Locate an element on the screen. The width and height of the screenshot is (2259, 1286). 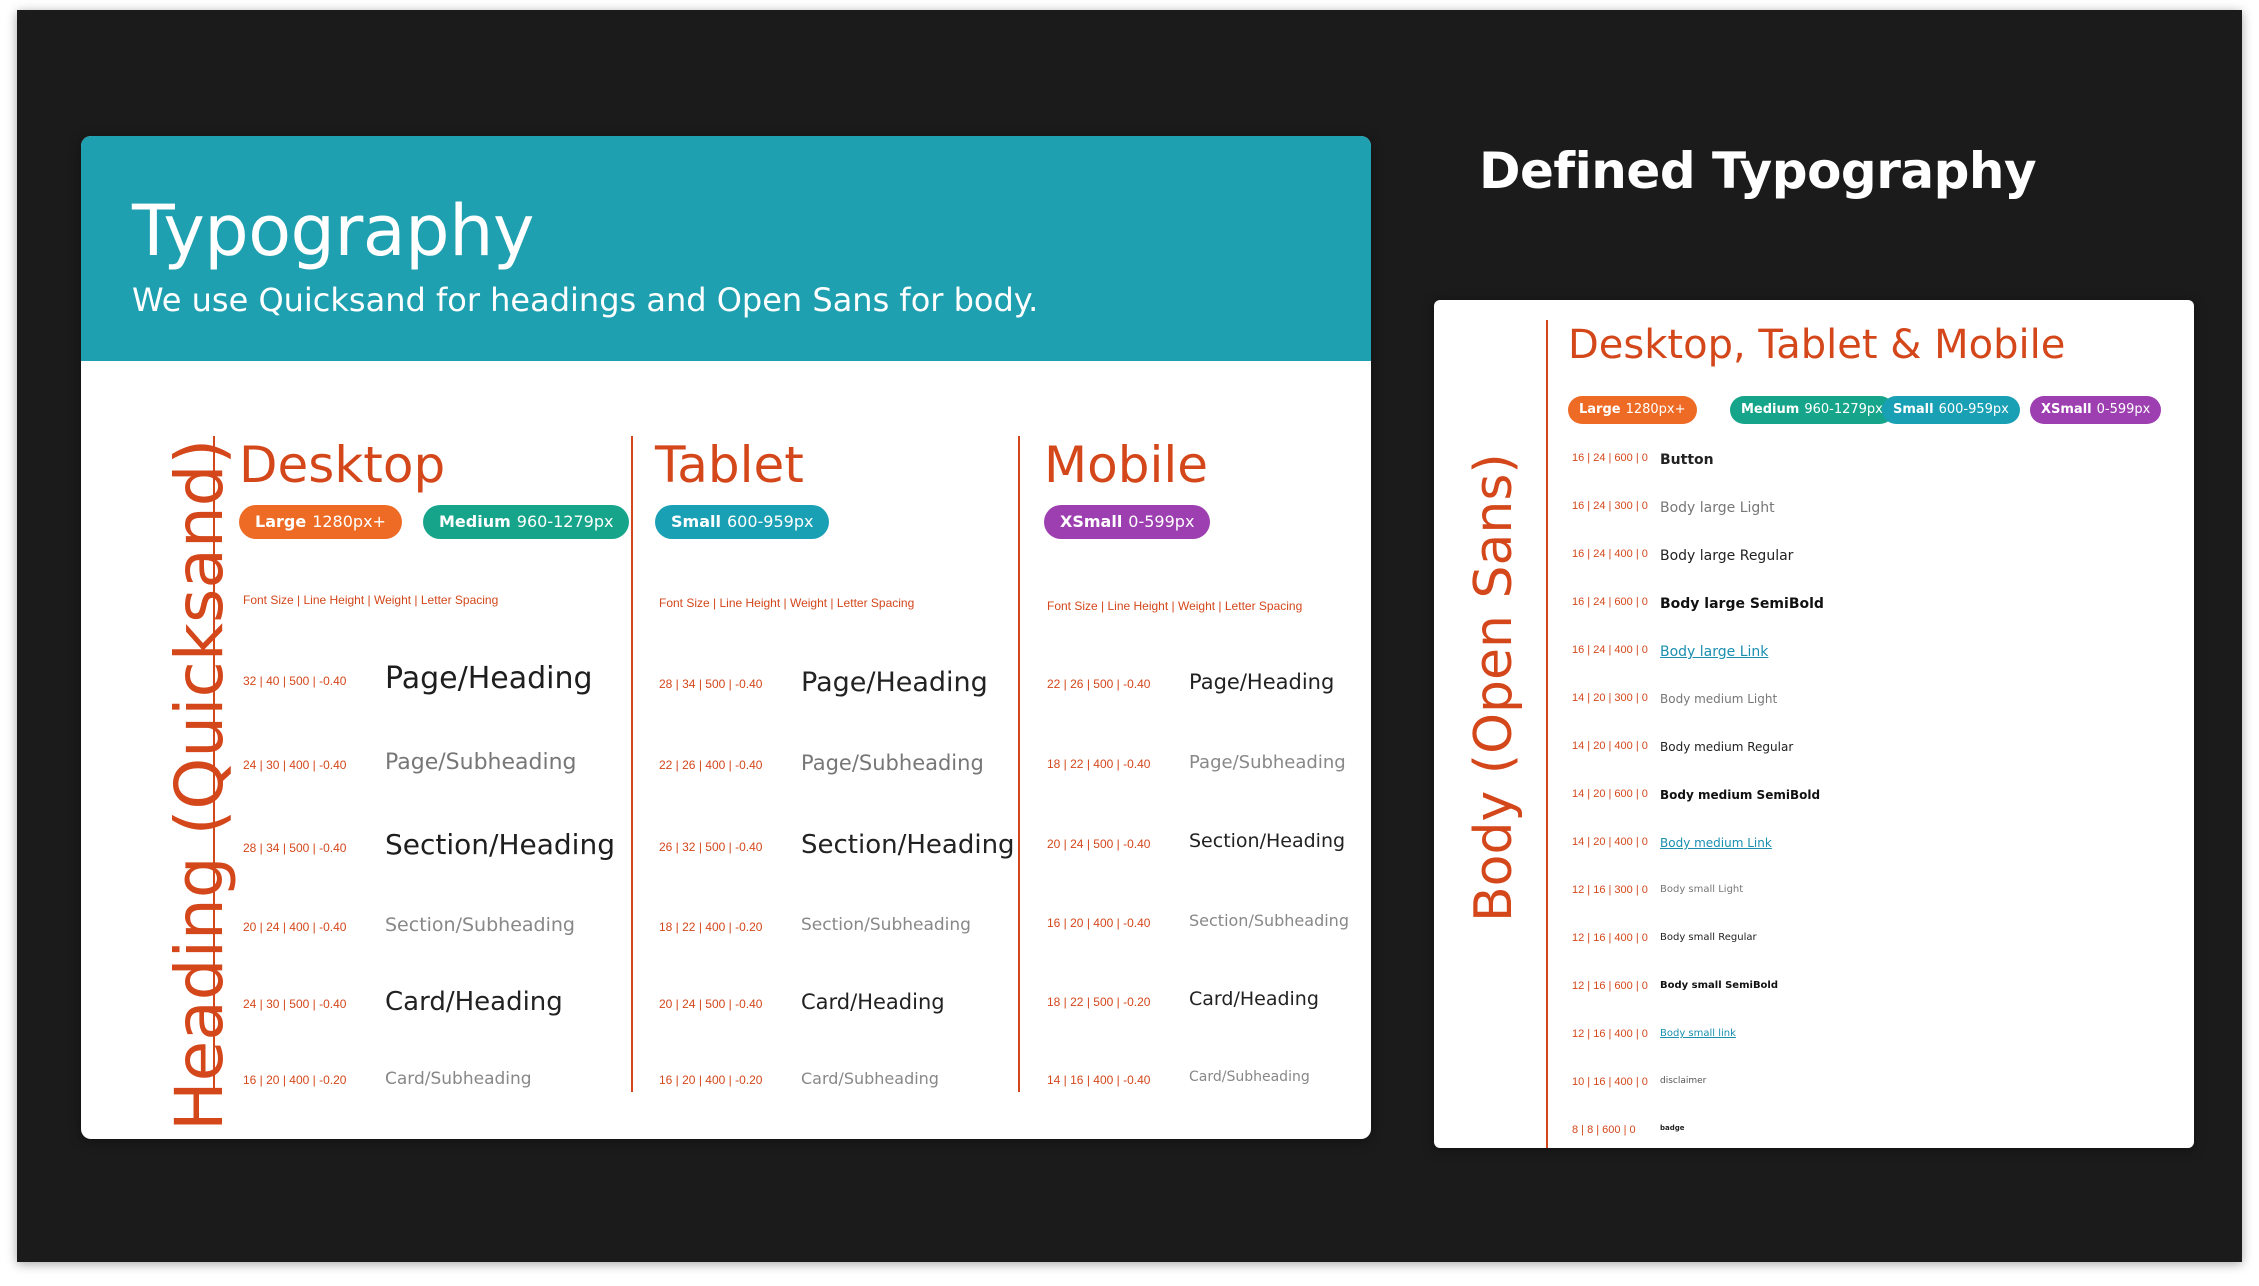
type-sample: Body large Regular is located at coordinates (1727, 556).